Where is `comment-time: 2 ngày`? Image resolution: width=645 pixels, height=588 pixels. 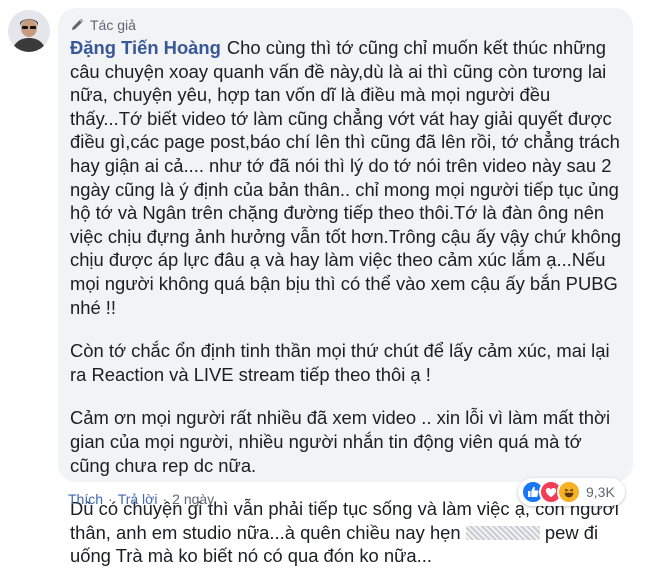
comment-time: 2 ngày is located at coordinates (193, 499).